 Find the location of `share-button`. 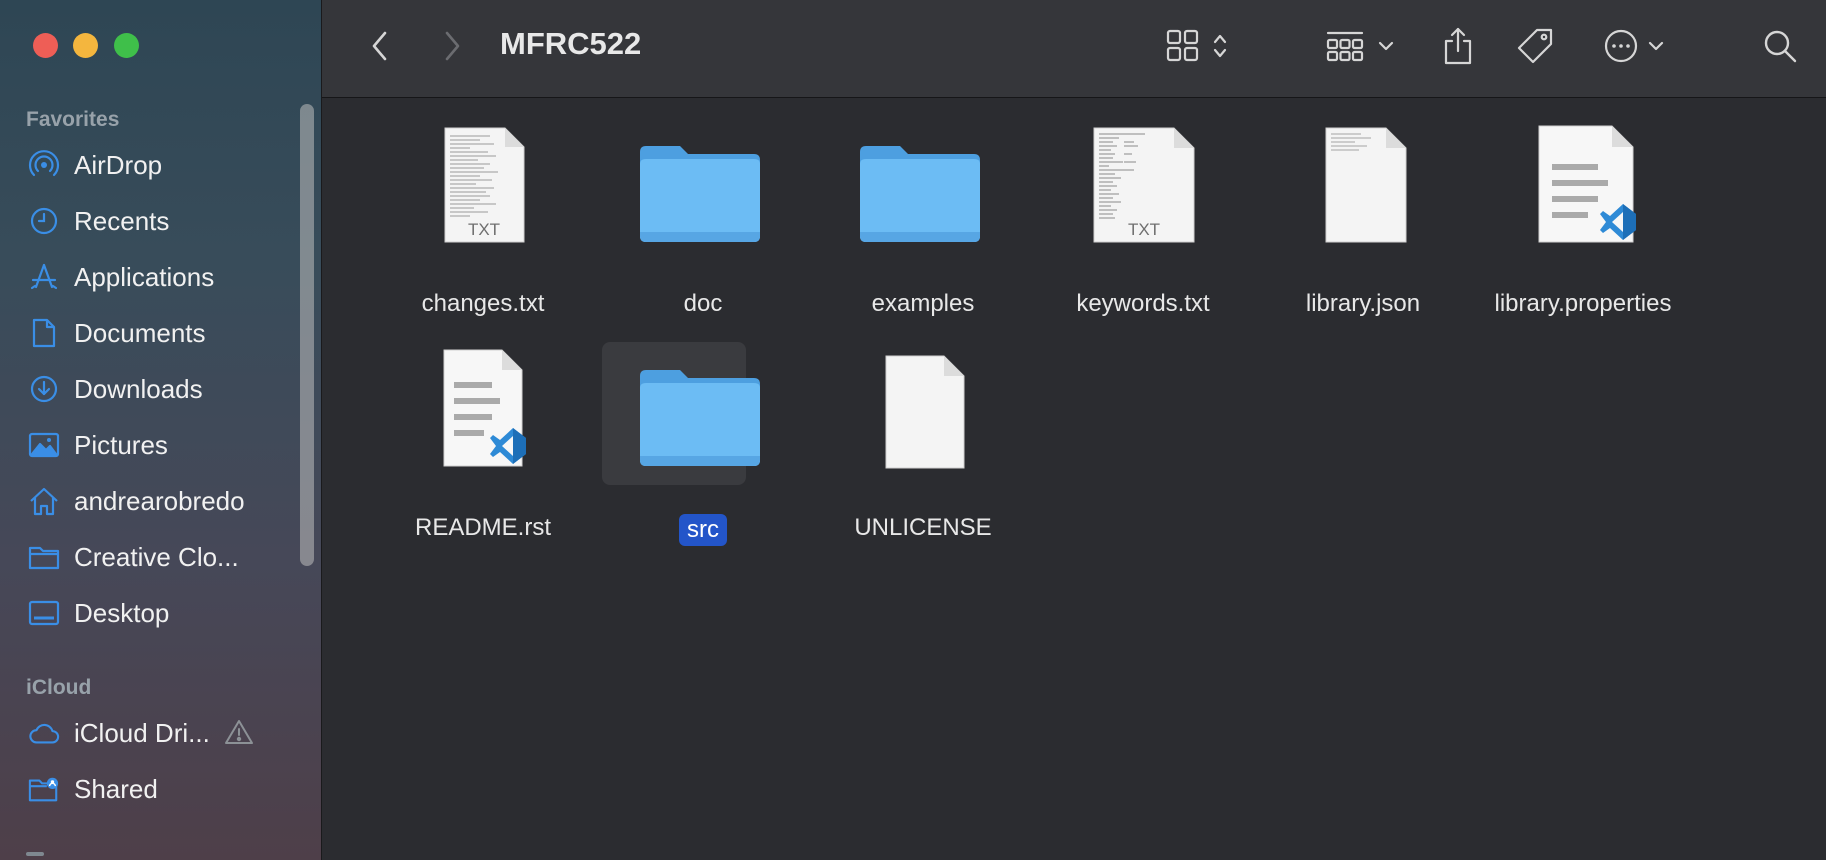

share-button is located at coordinates (1458, 46).